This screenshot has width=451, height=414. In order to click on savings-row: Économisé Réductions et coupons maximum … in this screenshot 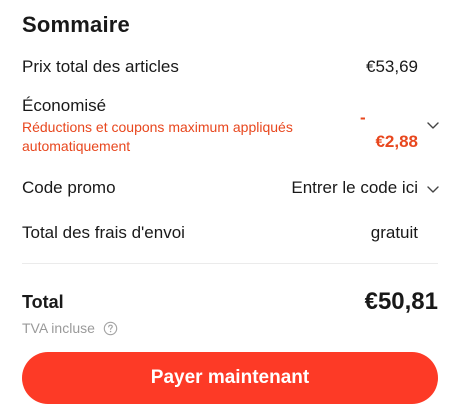, I will do `click(231, 126)`.